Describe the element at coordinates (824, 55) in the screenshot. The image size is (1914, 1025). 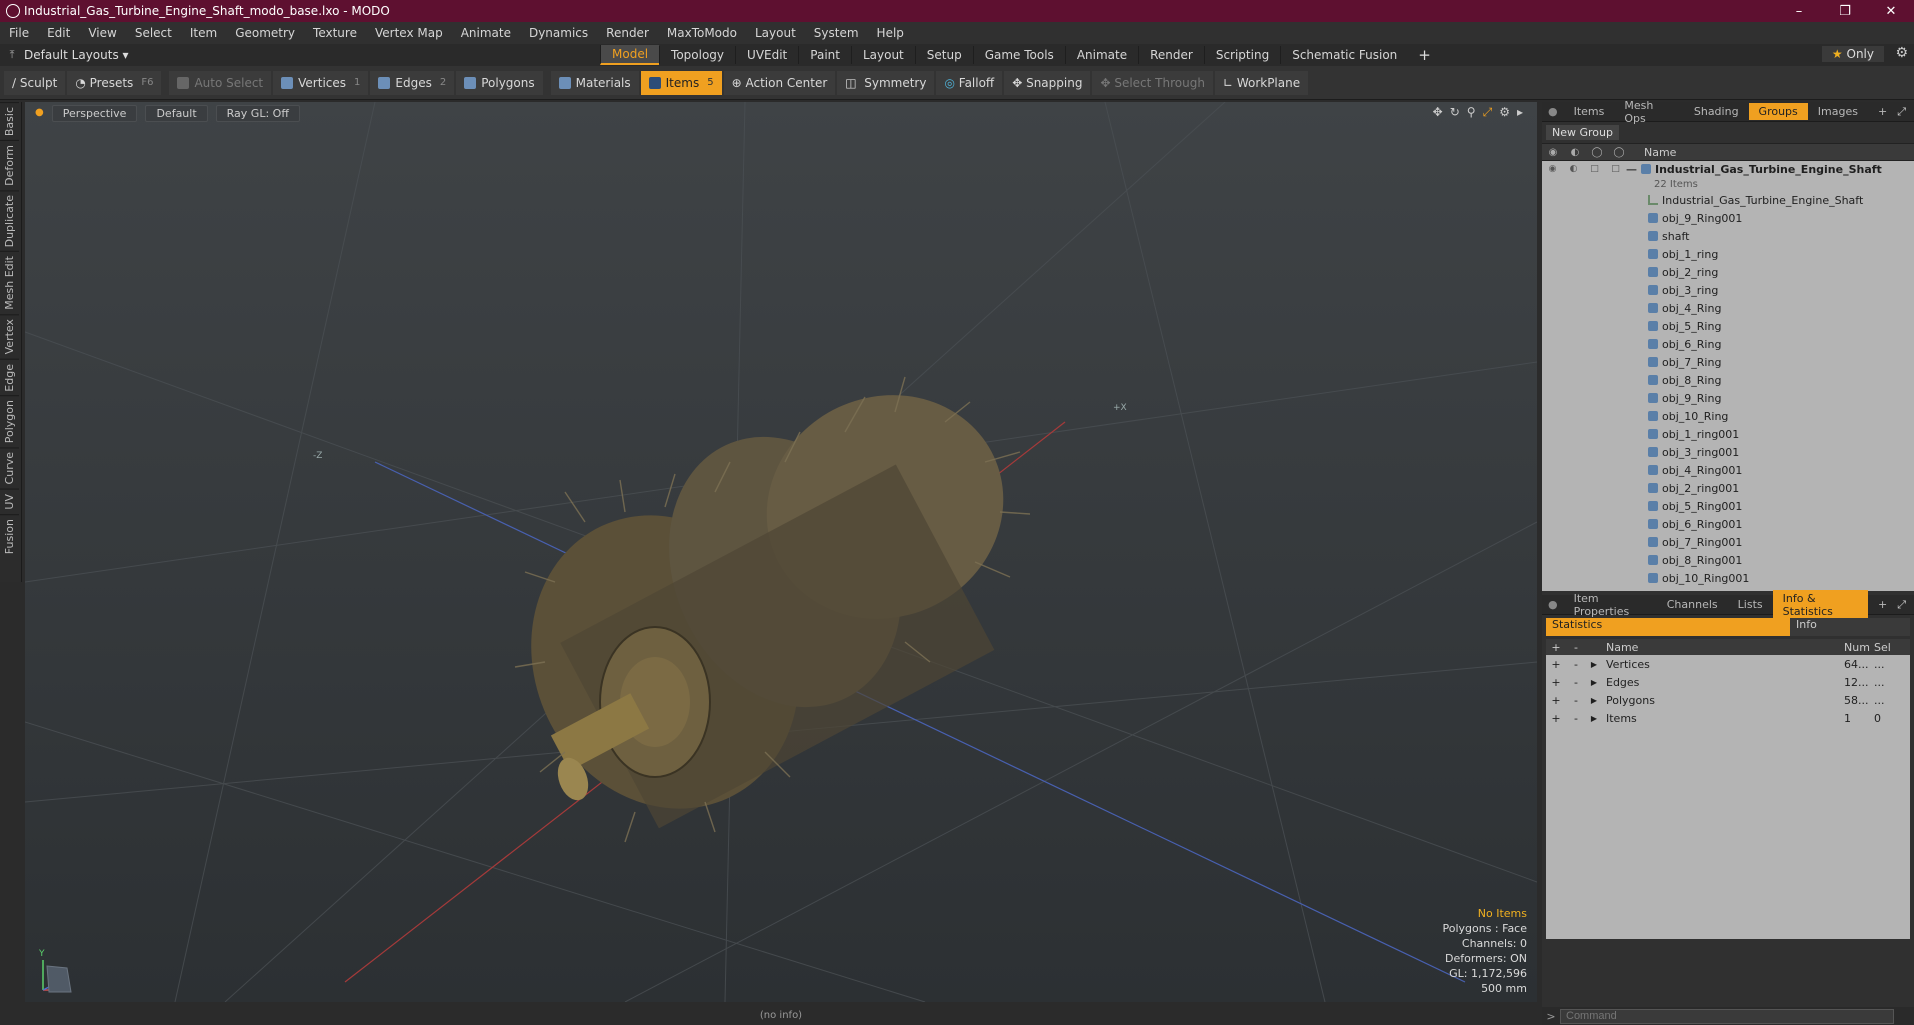
I see `tab-paint: Paint` at that location.